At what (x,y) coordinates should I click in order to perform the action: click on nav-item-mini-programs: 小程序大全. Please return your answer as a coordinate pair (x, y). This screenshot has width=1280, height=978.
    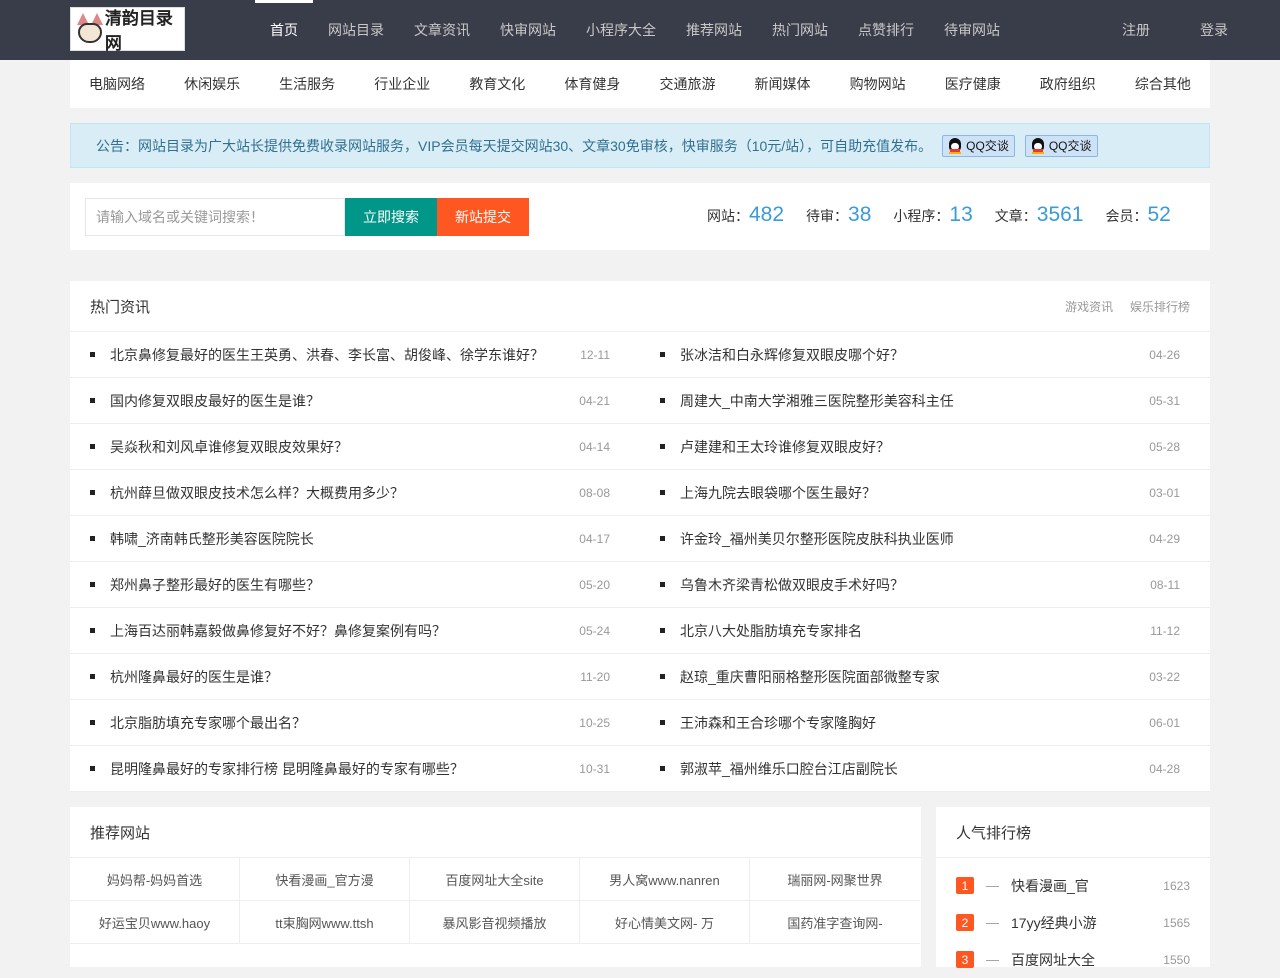
    Looking at the image, I should click on (621, 30).